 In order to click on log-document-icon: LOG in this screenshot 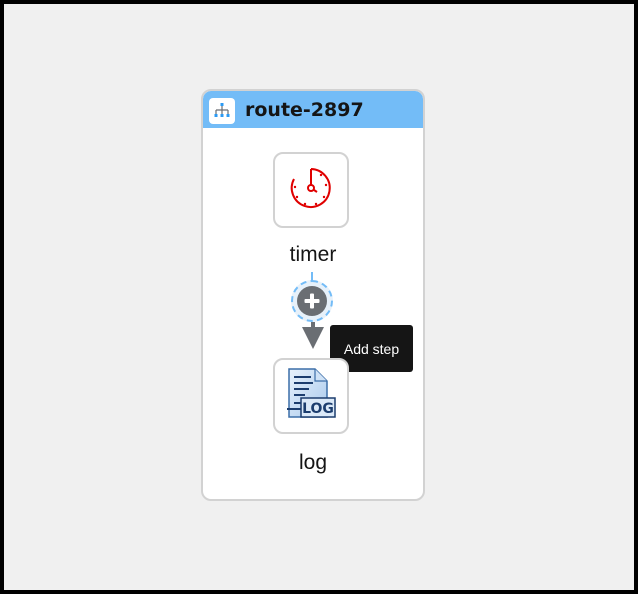, I will do `click(311, 396)`.